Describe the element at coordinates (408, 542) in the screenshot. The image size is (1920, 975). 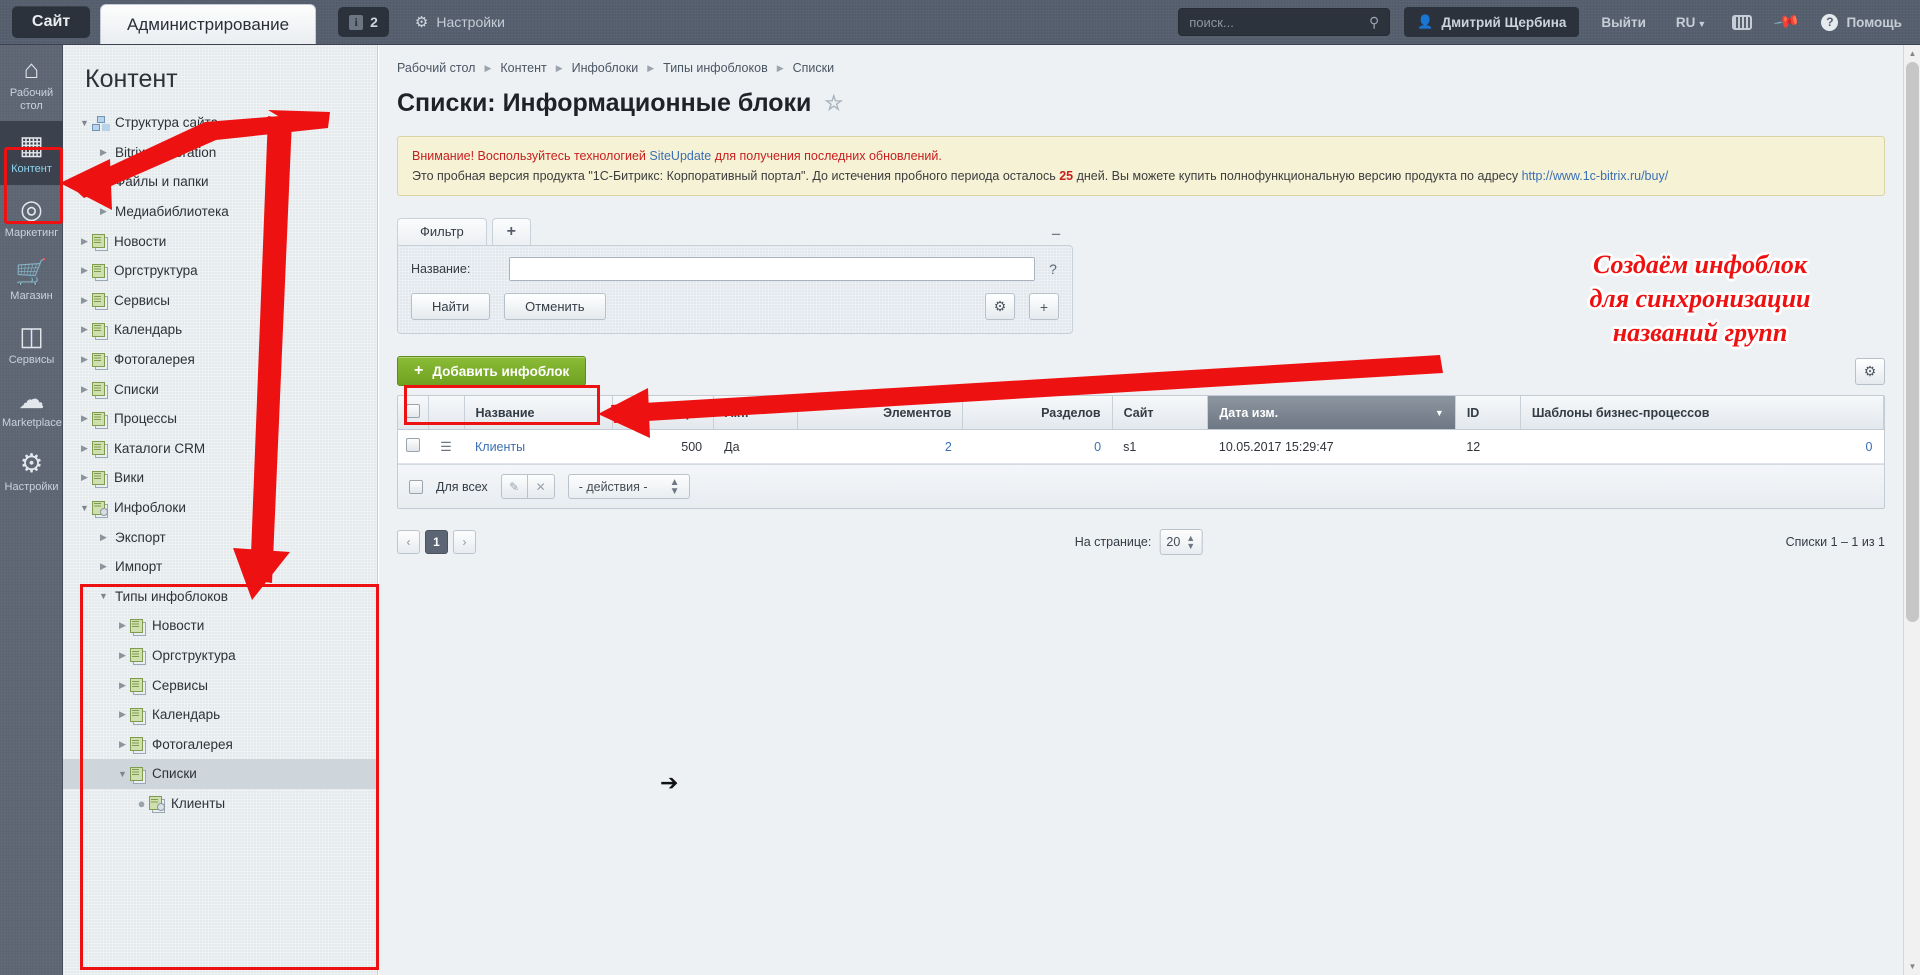
I see `prev-page-button: ‹` at that location.